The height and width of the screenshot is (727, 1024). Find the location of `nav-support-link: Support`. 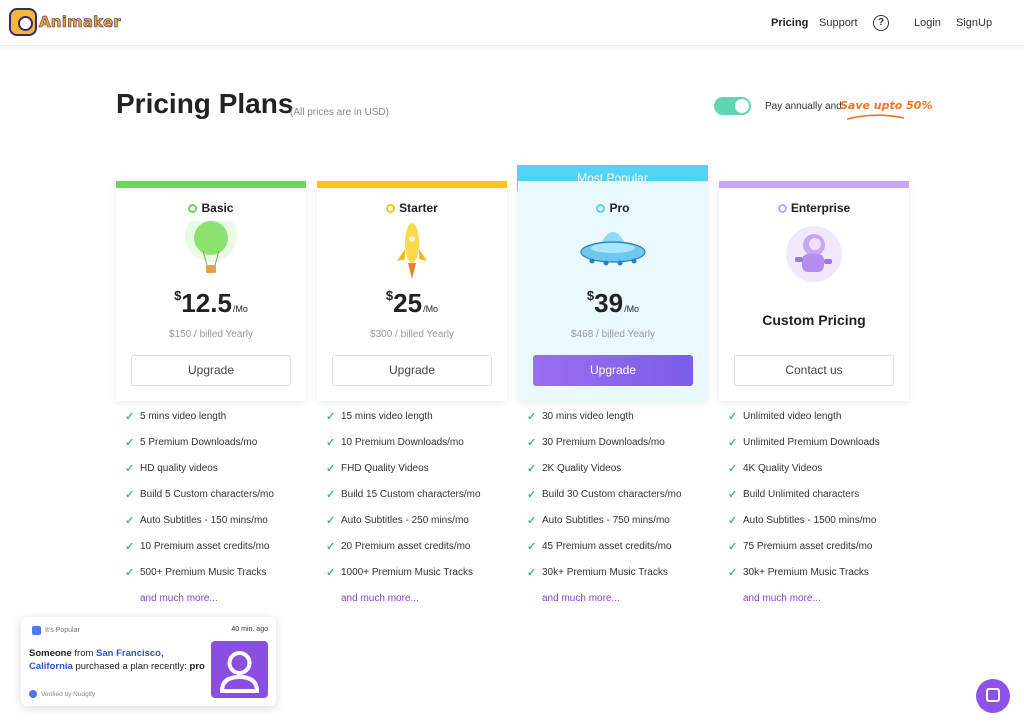

nav-support-link: Support is located at coordinates (838, 23).